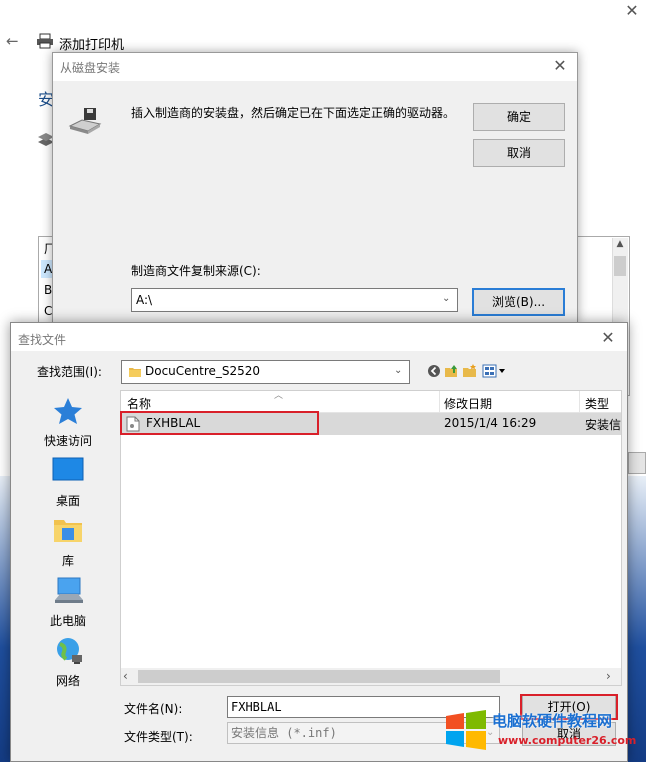 Image resolution: width=646 pixels, height=762 pixels. I want to click on file-name-label: 文件名(N):, so click(153, 709).